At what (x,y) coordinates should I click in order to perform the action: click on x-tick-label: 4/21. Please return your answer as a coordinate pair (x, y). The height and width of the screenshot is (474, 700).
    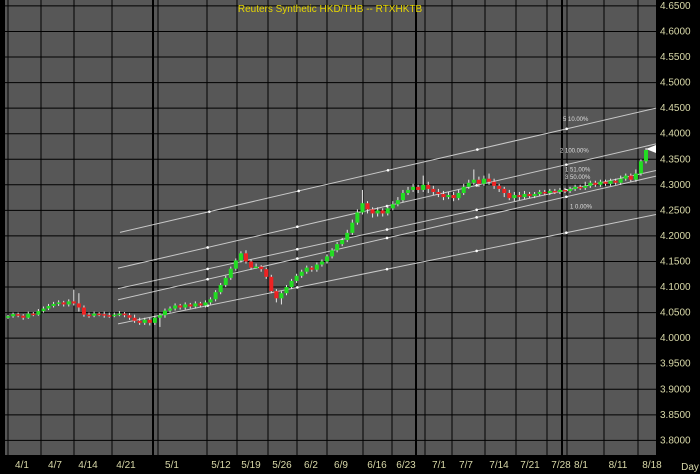
    Looking at the image, I should click on (126, 465).